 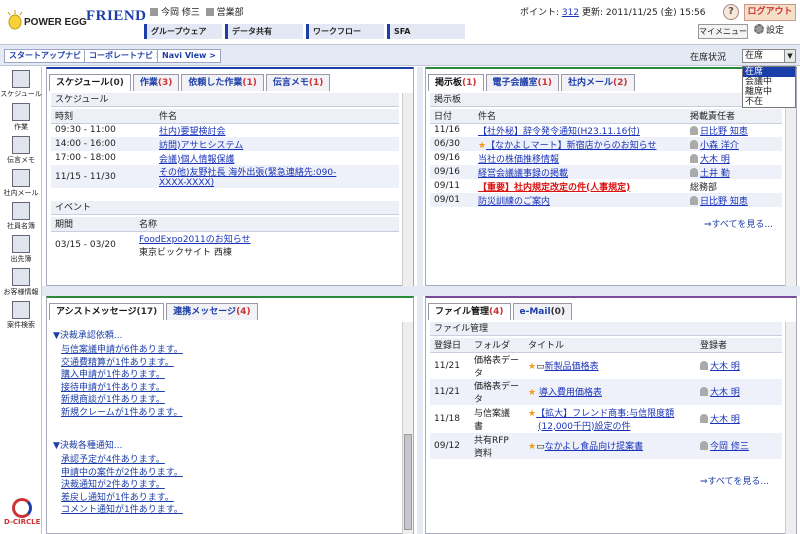 What do you see at coordinates (21, 250) in the screenshot?
I see `sidebar-item-whereabouts: 出先簿` at bounding box center [21, 250].